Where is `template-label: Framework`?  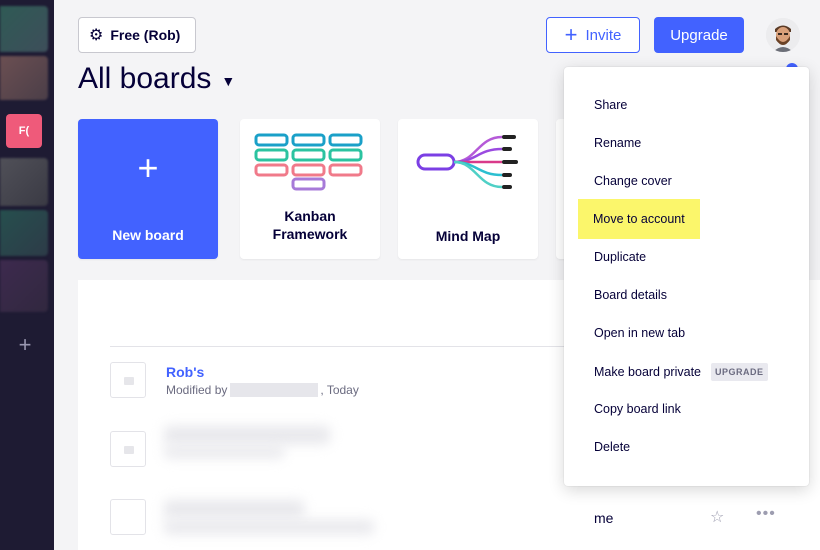
template-label: Framework is located at coordinates (310, 234).